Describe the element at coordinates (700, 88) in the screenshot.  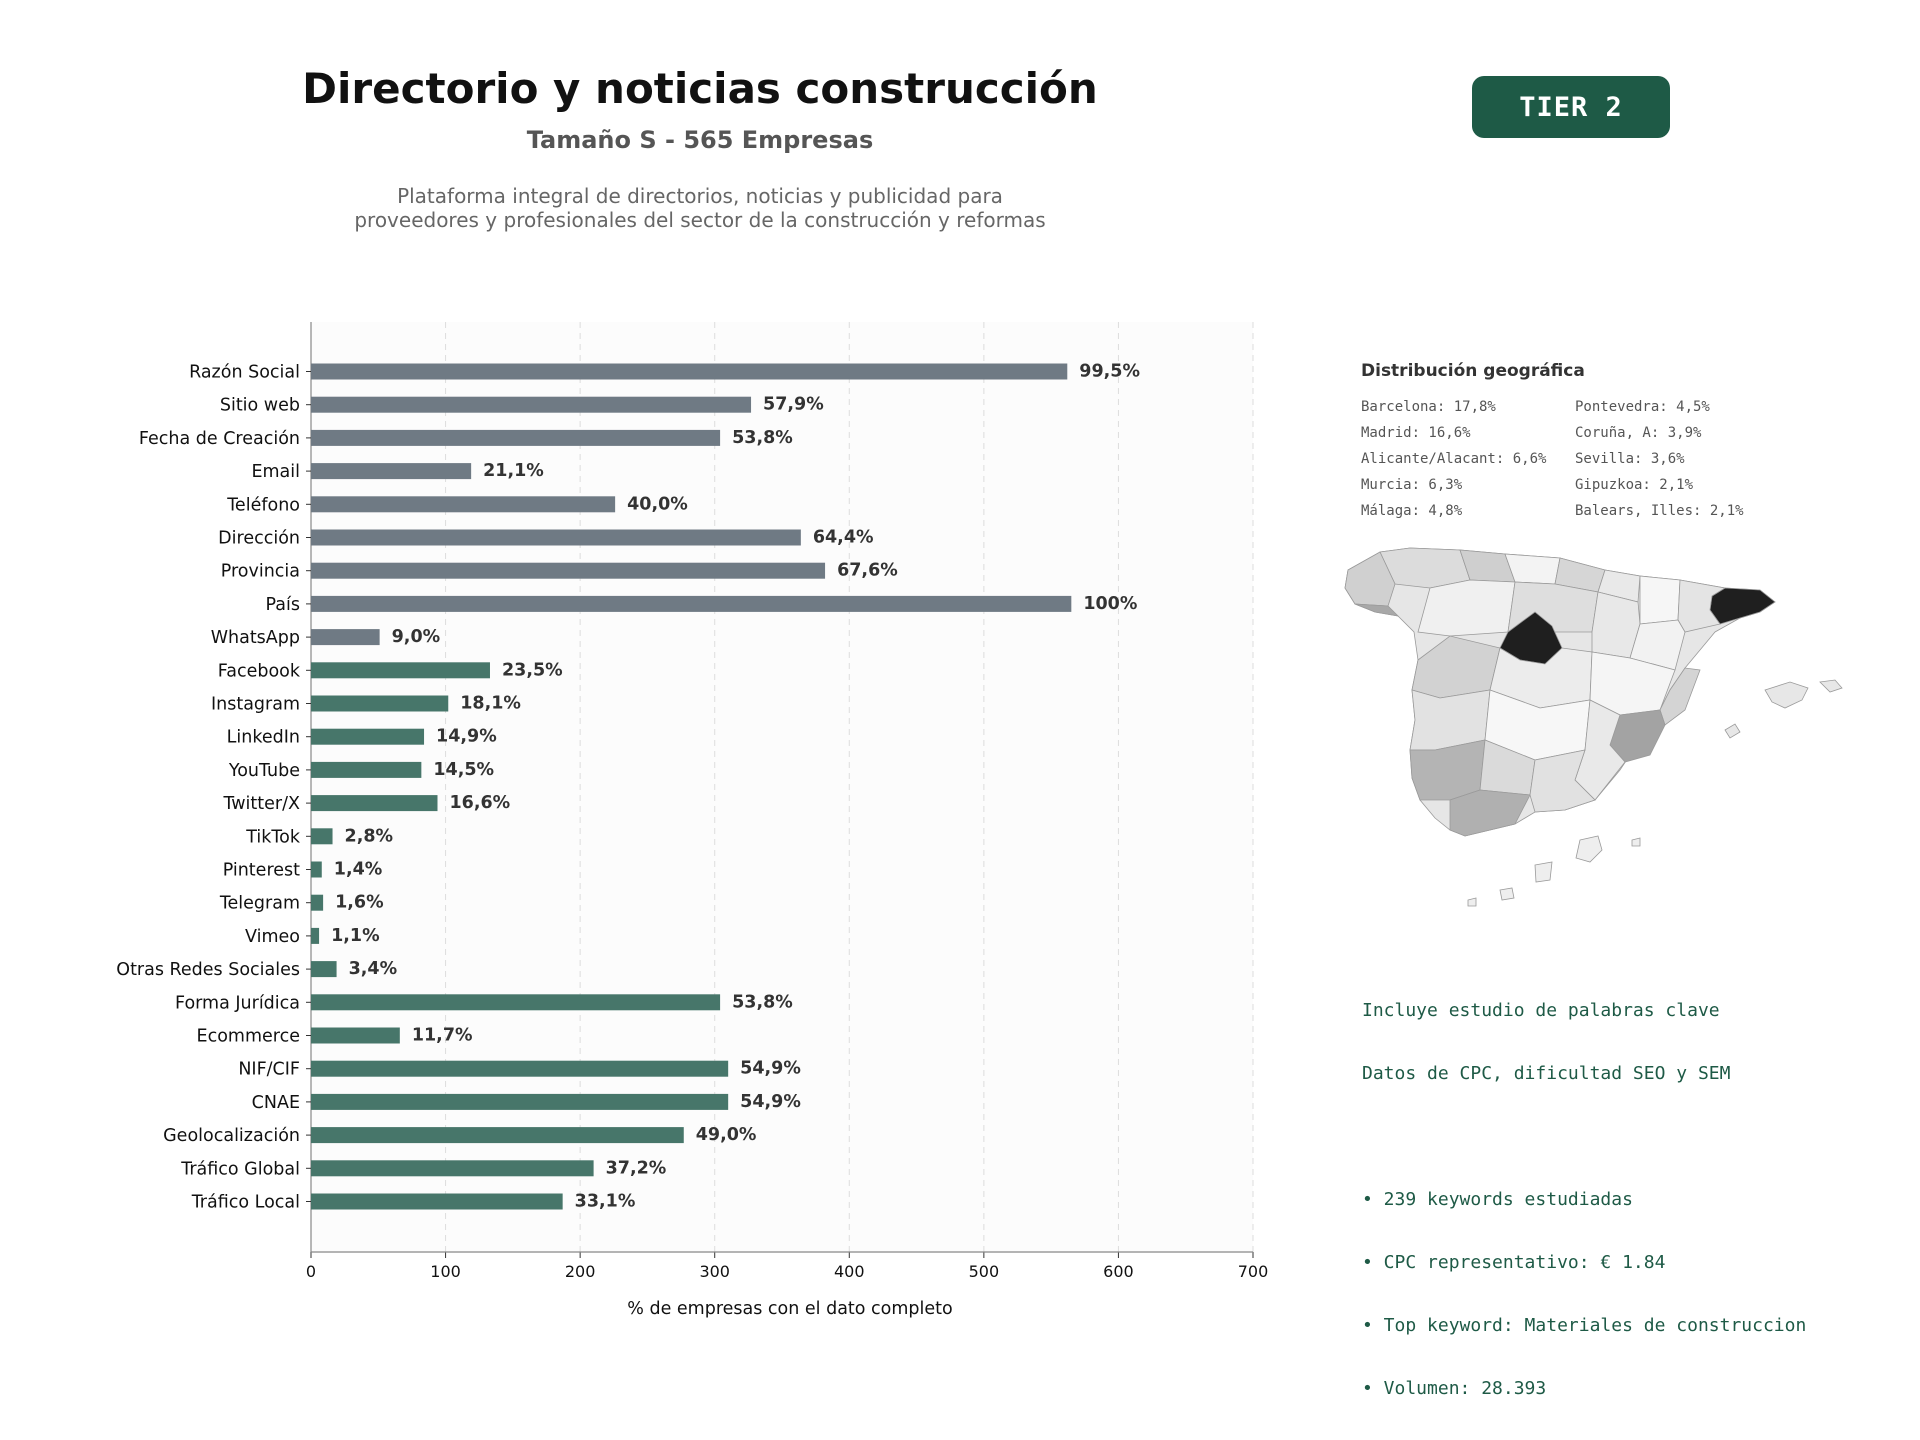
I see `page-title: Directorio y noticias construcción` at that location.